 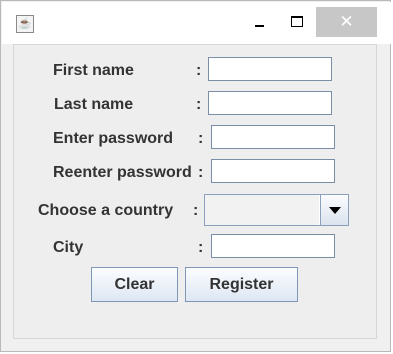 What do you see at coordinates (201, 138) in the screenshot?
I see `enter-password-colon: :` at bounding box center [201, 138].